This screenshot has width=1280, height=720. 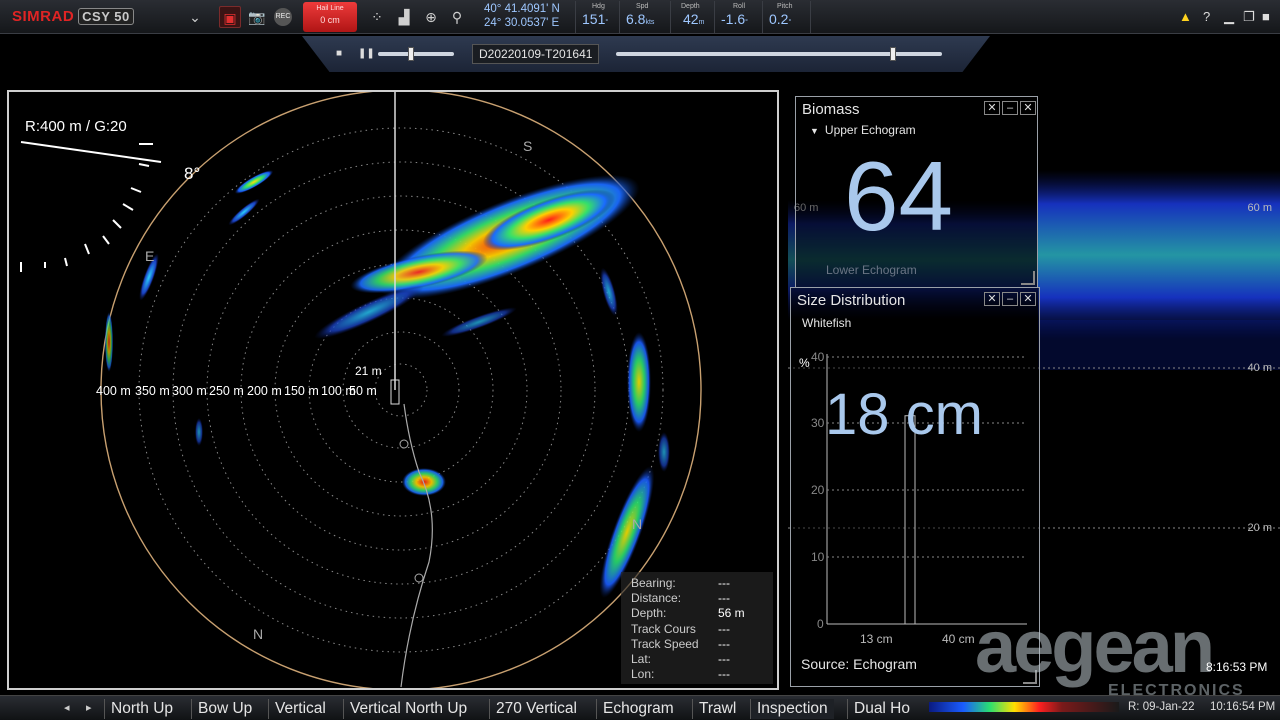 What do you see at coordinates (904, 414) in the screenshot?
I see `size-value: 18 cm` at bounding box center [904, 414].